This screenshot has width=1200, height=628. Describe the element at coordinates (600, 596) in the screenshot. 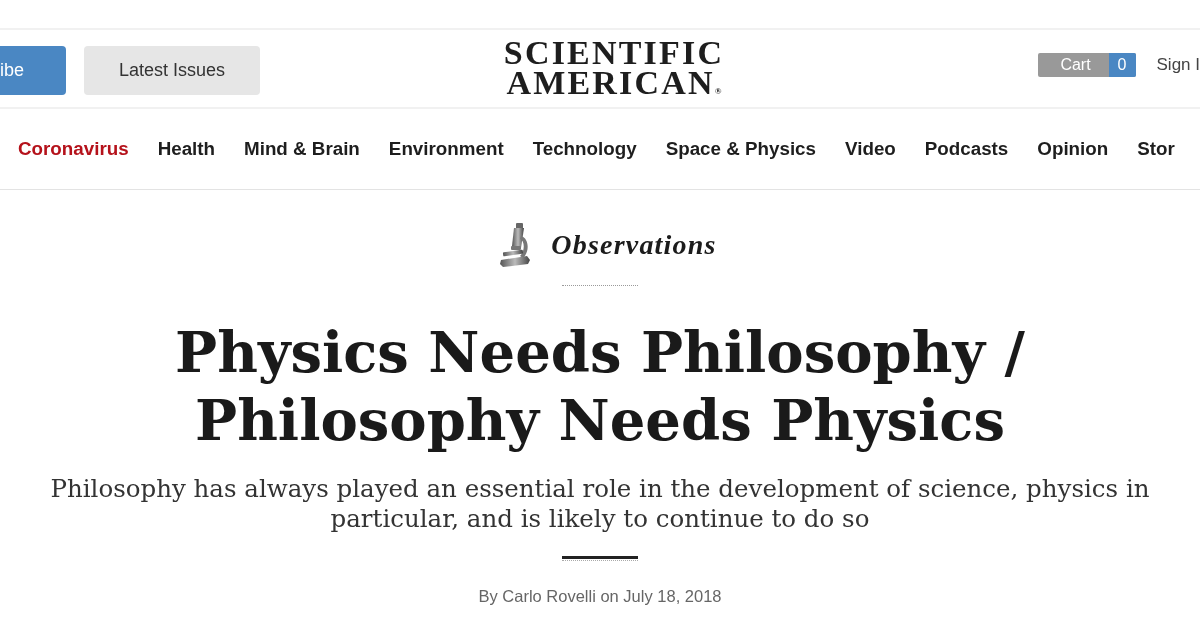

I see `byline: By Carlo Rovelli on July 18, 2018` at that location.